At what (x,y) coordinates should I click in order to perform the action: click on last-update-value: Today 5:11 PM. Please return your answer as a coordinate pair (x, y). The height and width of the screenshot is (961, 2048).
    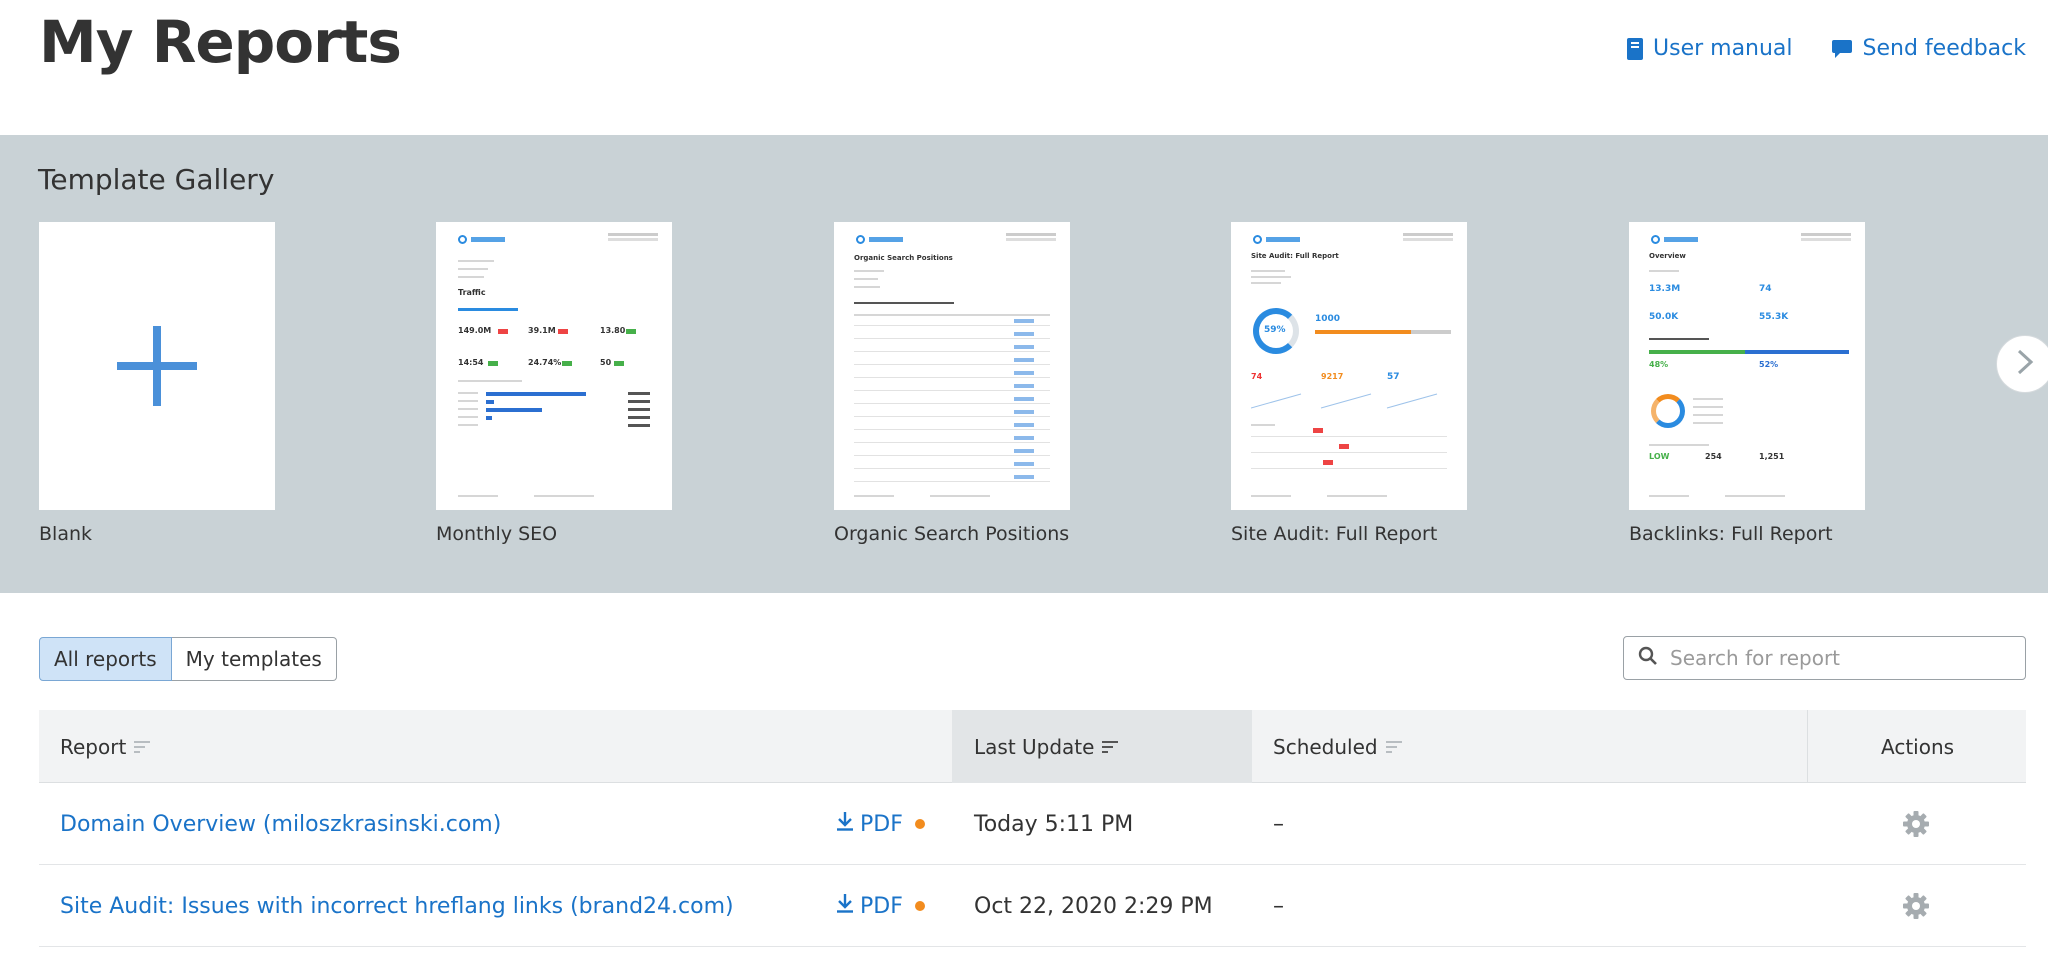
    Looking at the image, I should click on (1054, 824).